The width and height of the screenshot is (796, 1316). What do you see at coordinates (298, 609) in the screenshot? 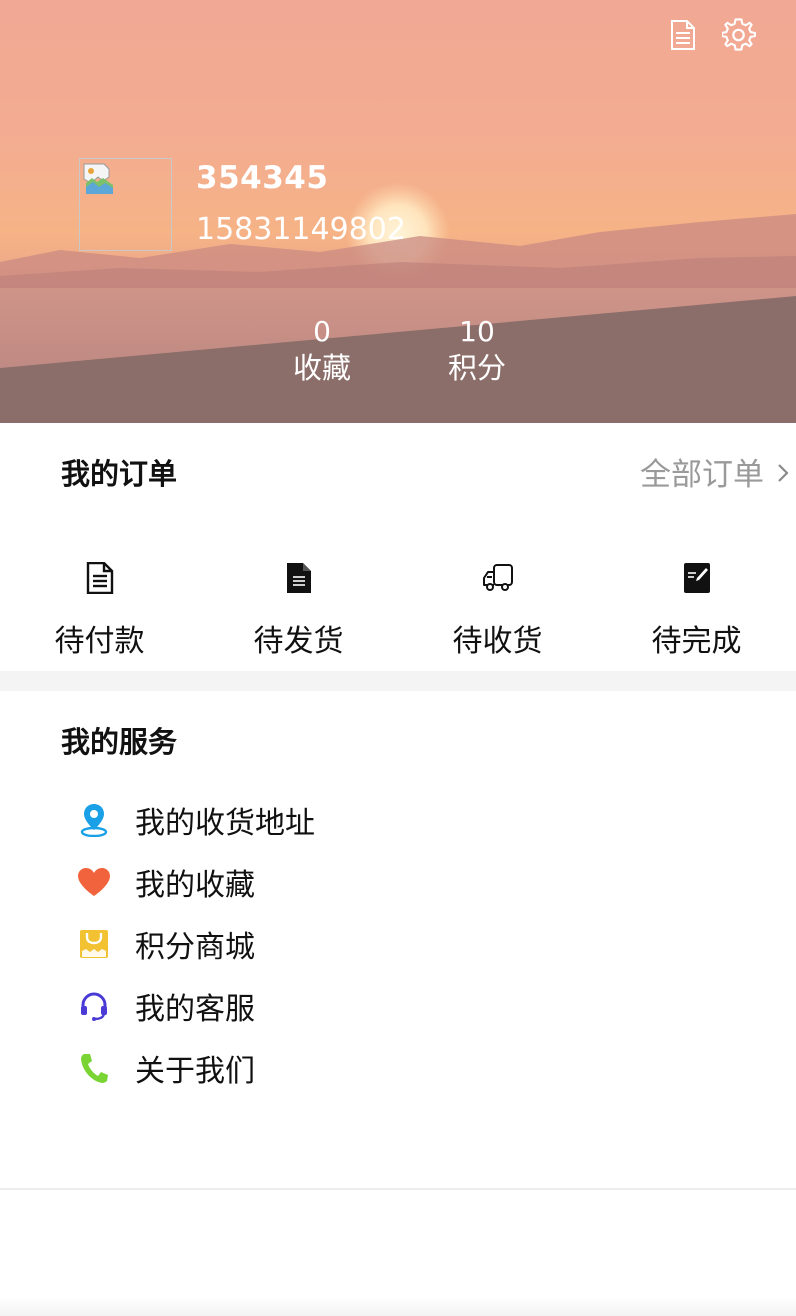
I see `order-pending-shipment: 待发货` at bounding box center [298, 609].